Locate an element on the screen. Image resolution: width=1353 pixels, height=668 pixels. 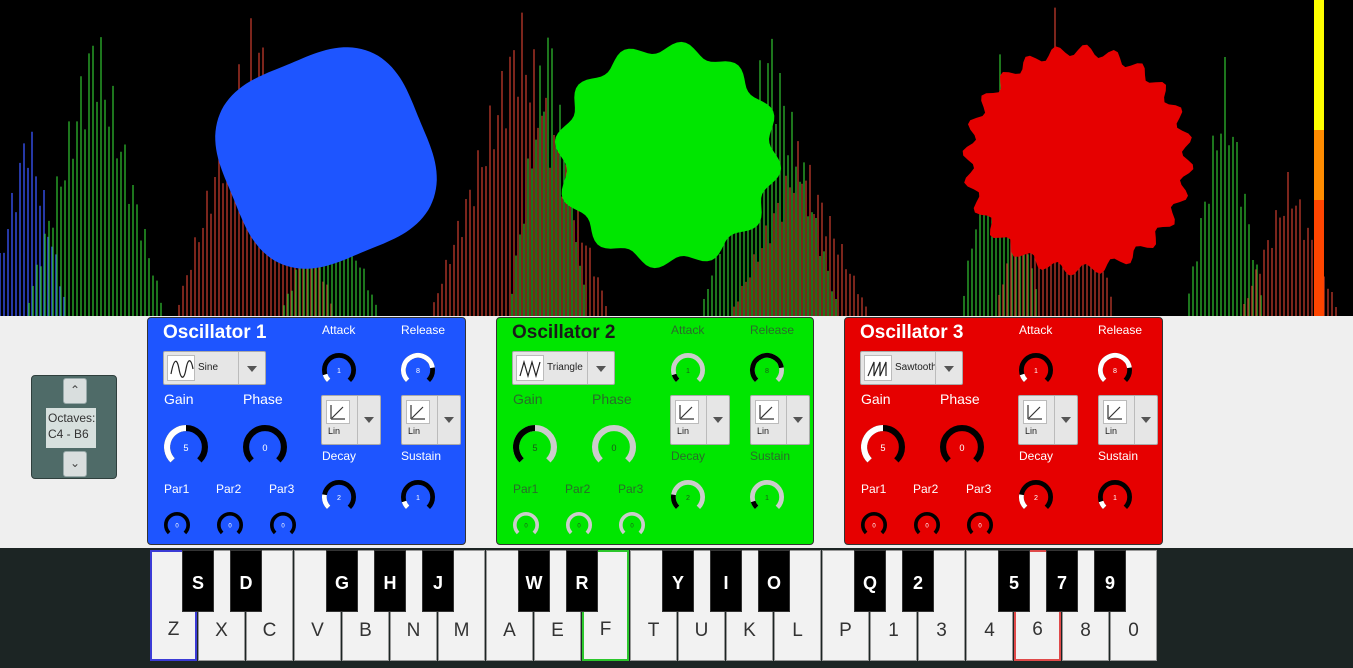
oscillator-title: Oscillator 2 is located at coordinates (564, 332).